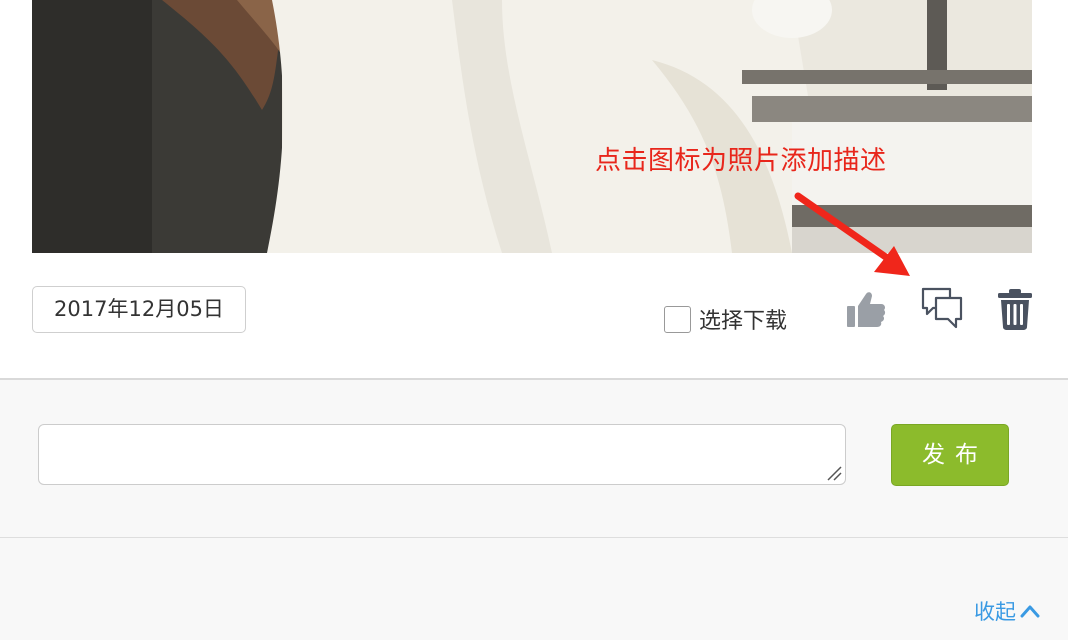 Image resolution: width=1068 pixels, height=640 pixels. I want to click on download-label: 选择下载, so click(743, 321).